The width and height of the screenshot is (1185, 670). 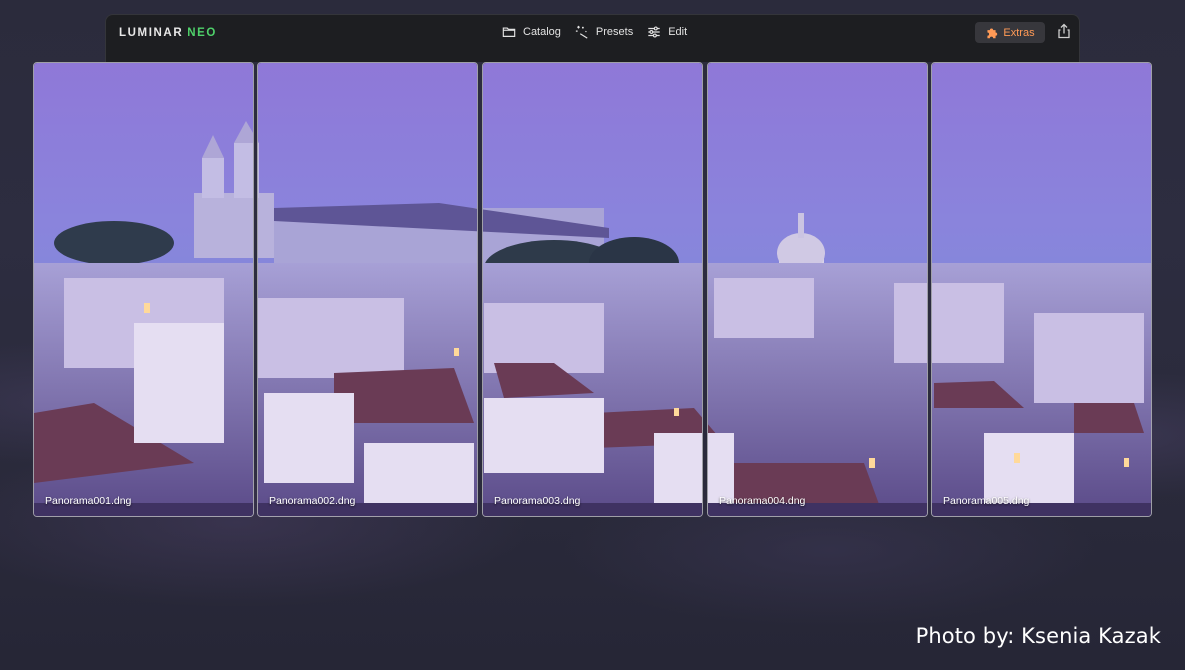 I want to click on panorama-tile: Panorama002.dng, so click(x=367, y=289).